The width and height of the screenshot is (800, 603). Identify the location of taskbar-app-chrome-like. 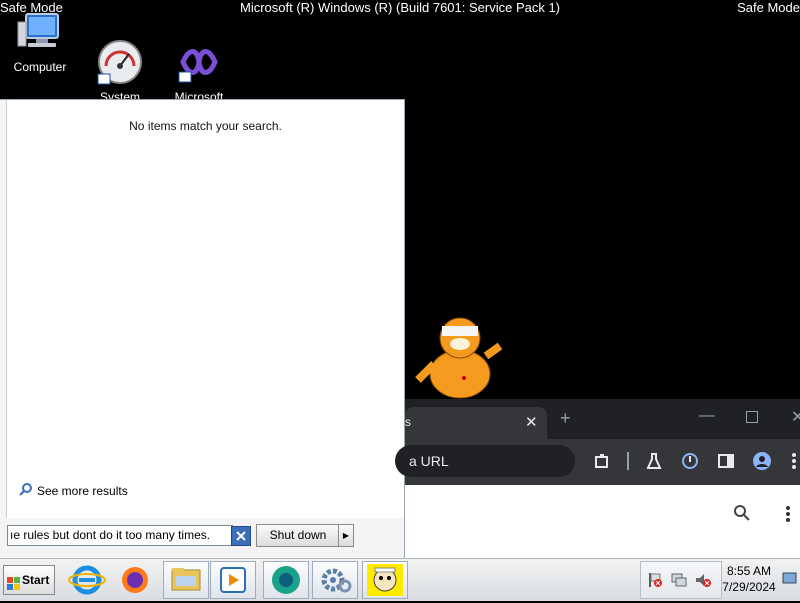
(286, 580).